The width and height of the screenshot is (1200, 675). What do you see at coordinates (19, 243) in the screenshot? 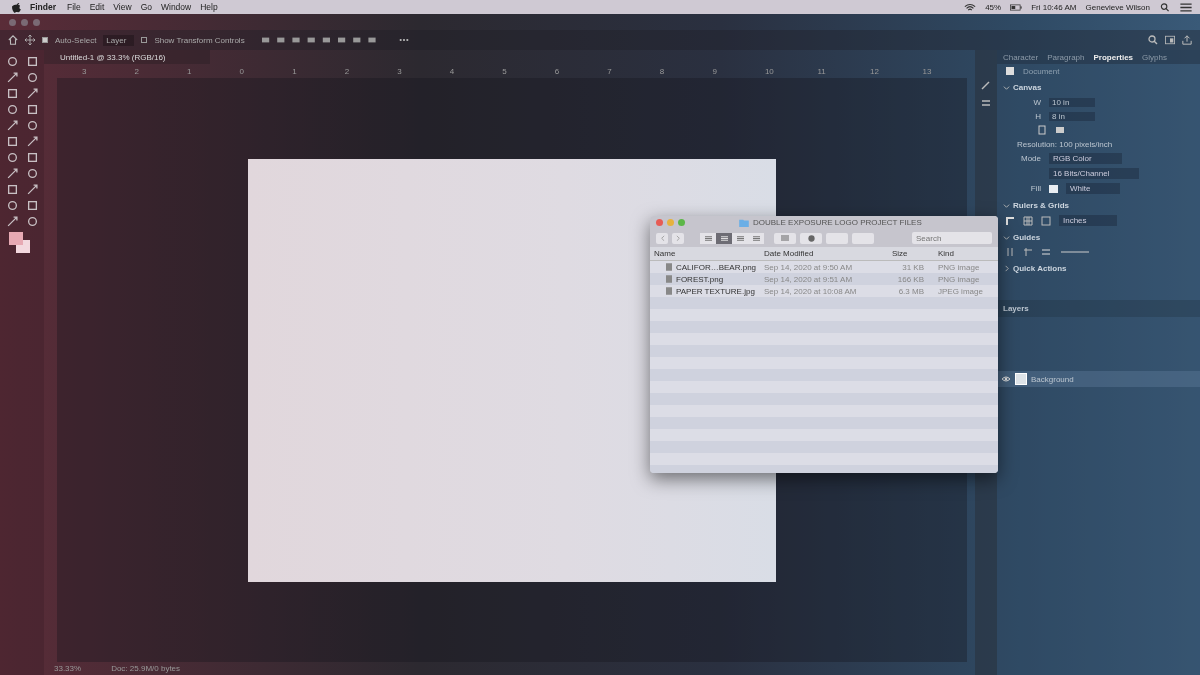
I see `color-swatches` at bounding box center [19, 243].